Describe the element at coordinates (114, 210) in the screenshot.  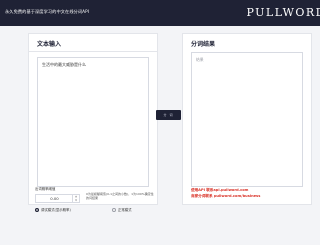
I see `radio-unchecked-icon` at that location.